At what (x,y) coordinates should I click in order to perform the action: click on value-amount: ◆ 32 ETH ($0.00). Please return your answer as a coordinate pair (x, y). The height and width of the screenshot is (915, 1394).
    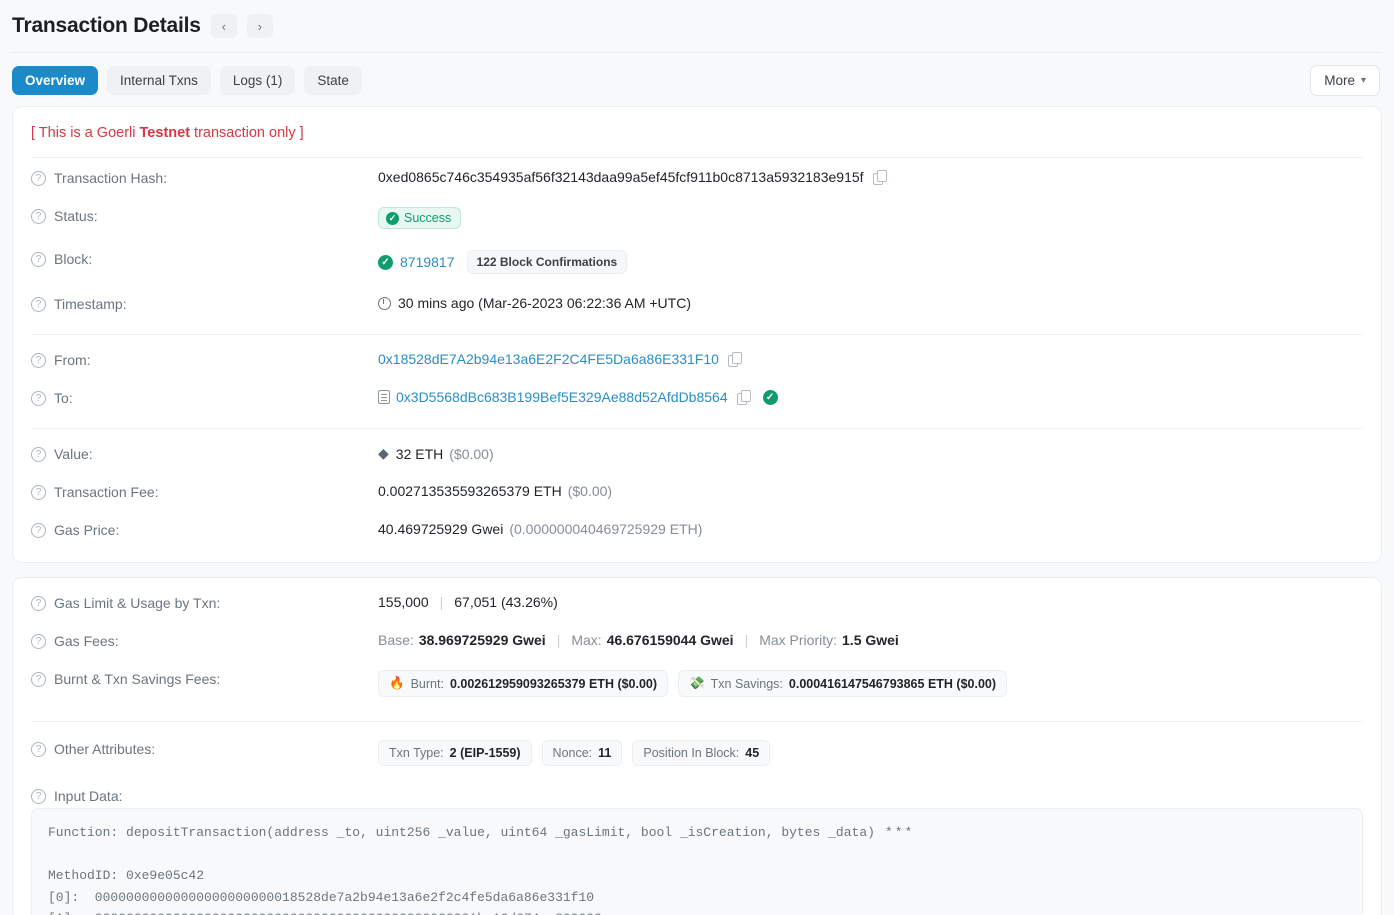
    Looking at the image, I should click on (436, 453).